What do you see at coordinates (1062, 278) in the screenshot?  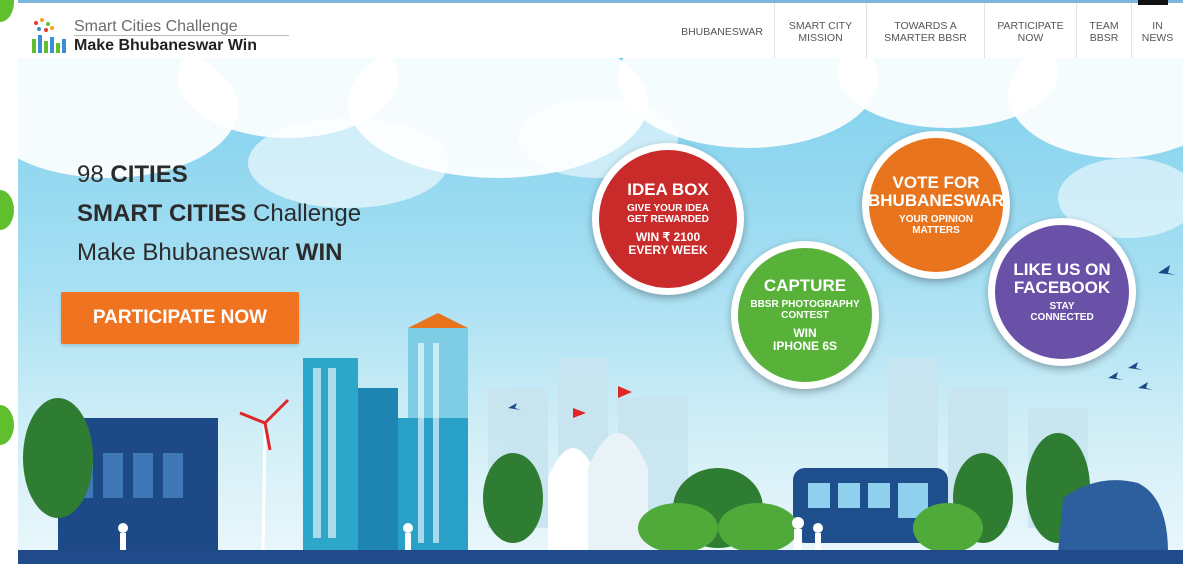 I see `badge-title: LIKE US ON FACEBOOK` at bounding box center [1062, 278].